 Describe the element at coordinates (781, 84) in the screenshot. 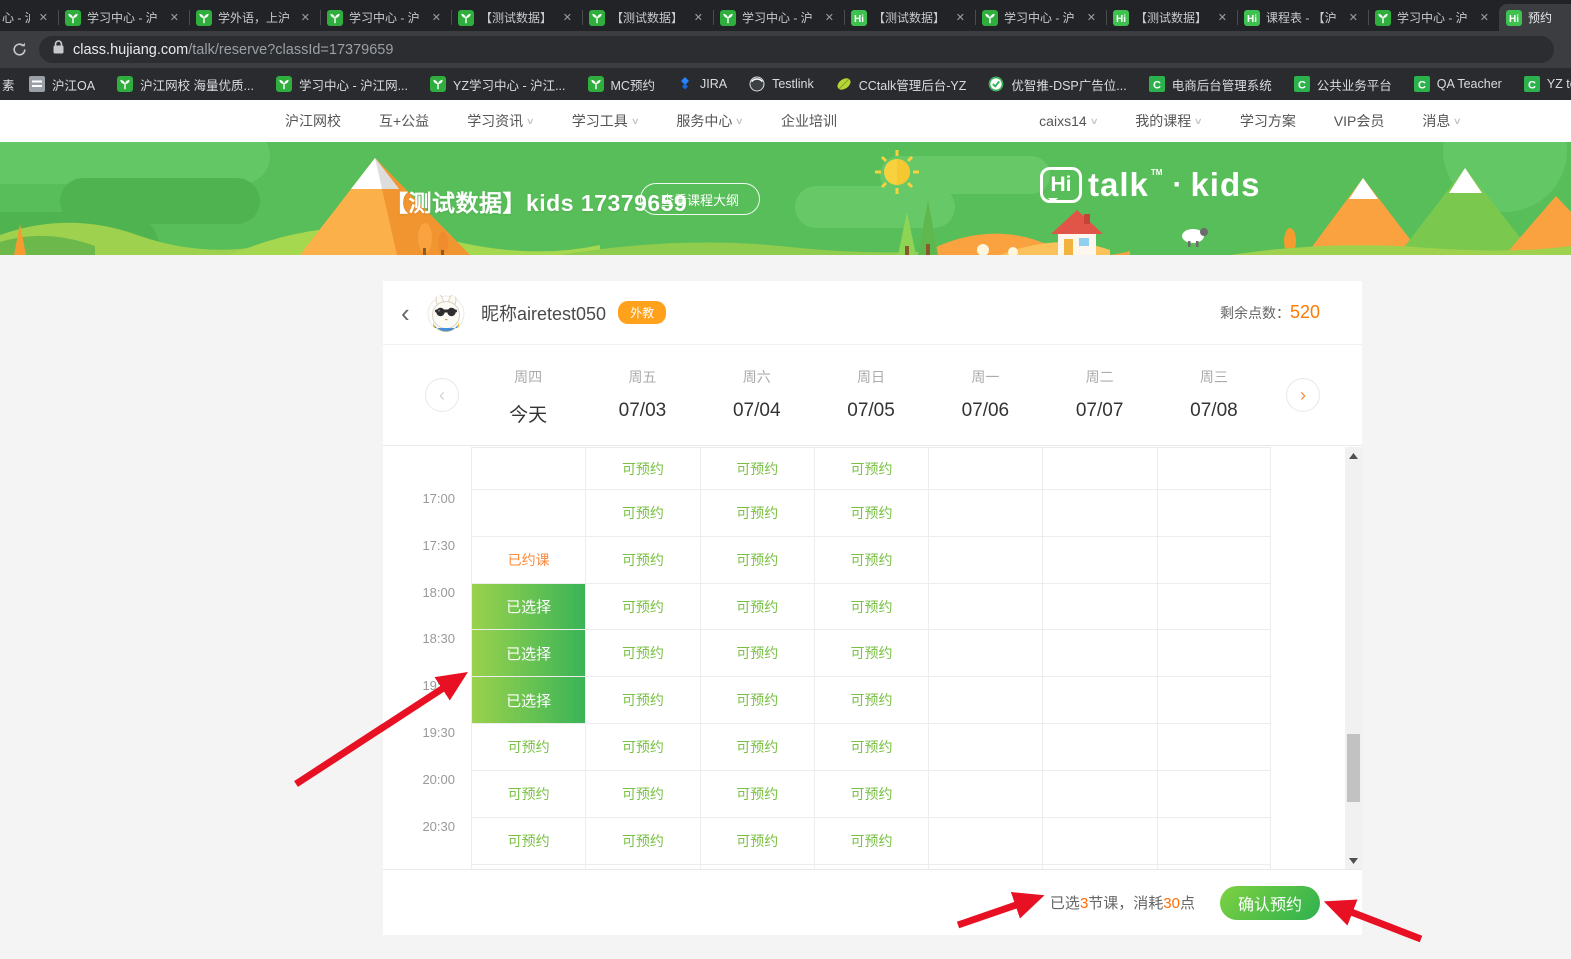

I see `bookmark-item: Testlink` at that location.